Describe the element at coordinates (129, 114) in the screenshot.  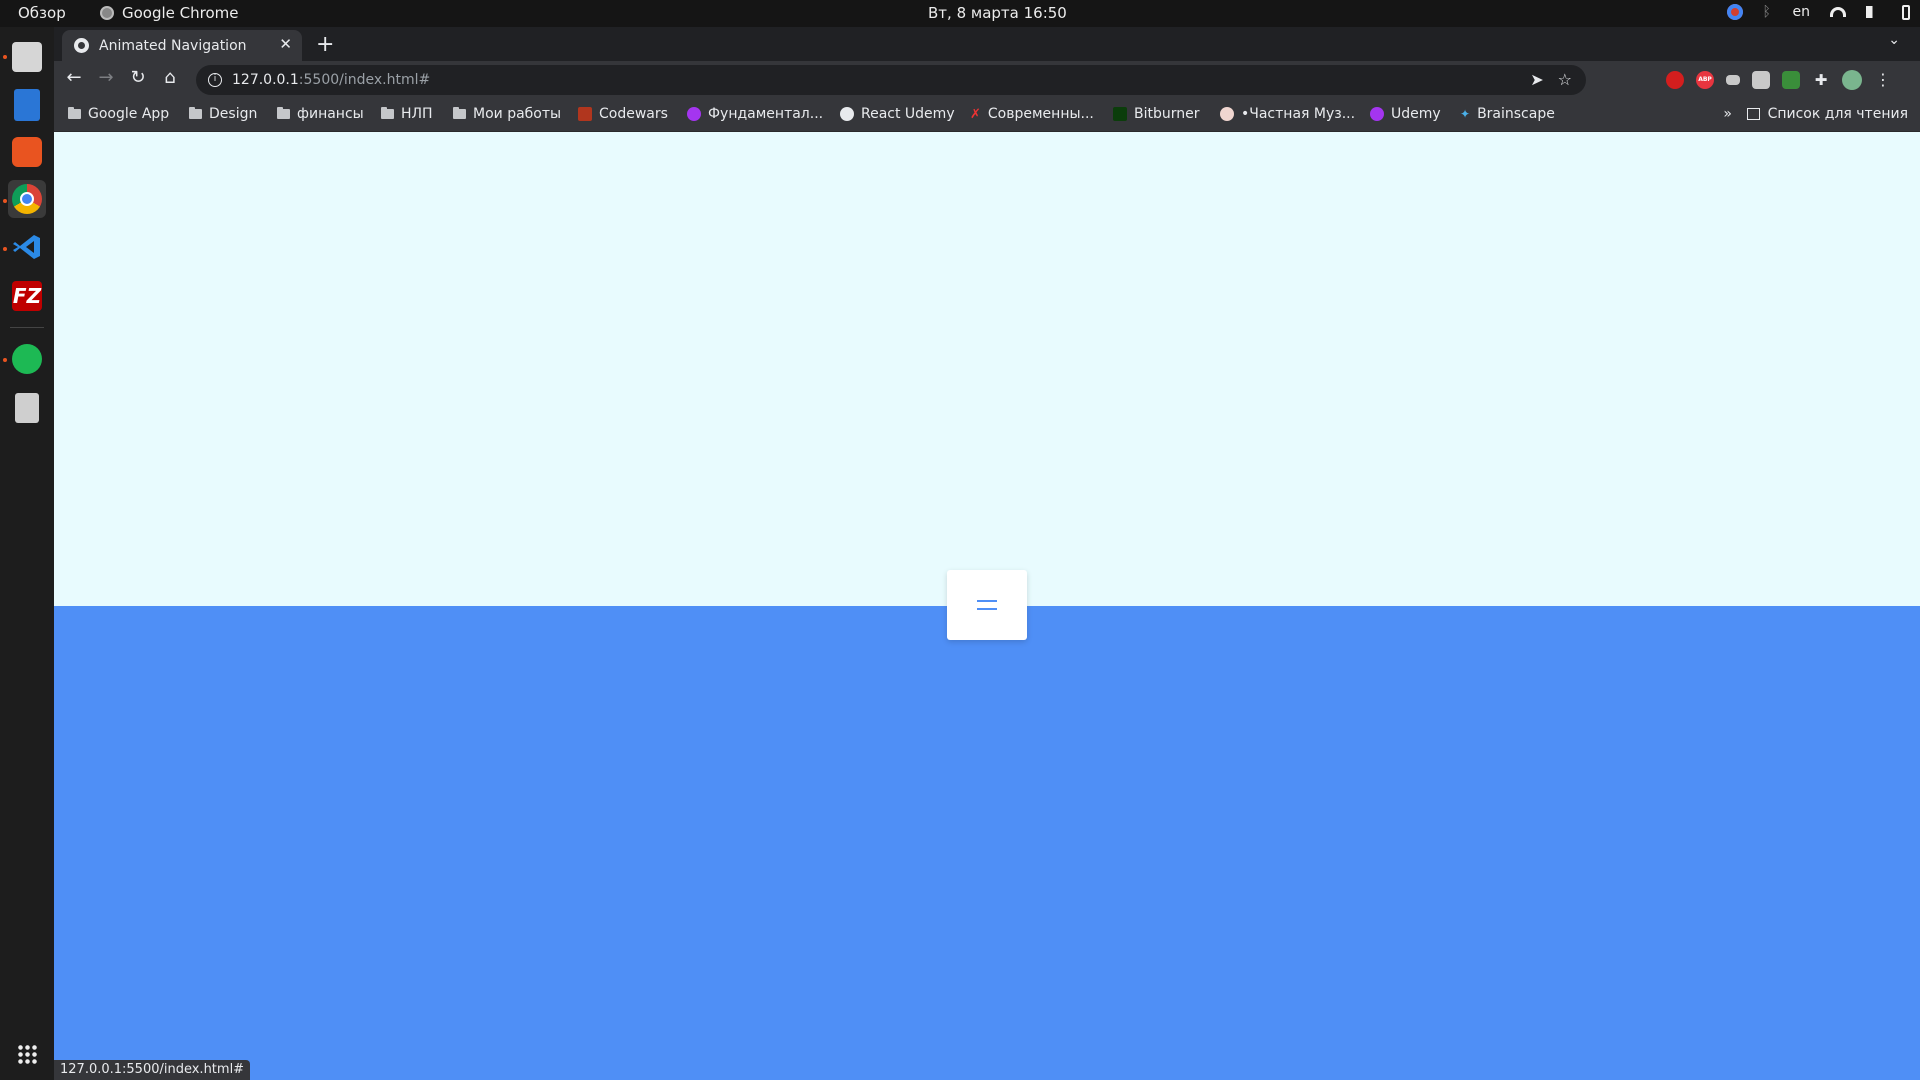
I see `bookmark-label: Google App` at that location.